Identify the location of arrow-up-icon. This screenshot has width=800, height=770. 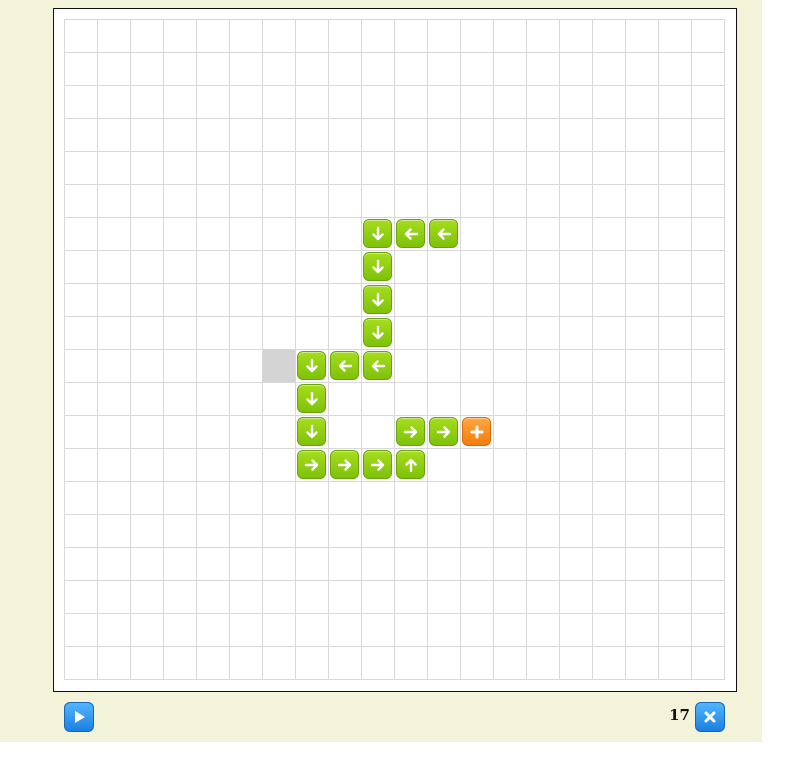
(410, 465).